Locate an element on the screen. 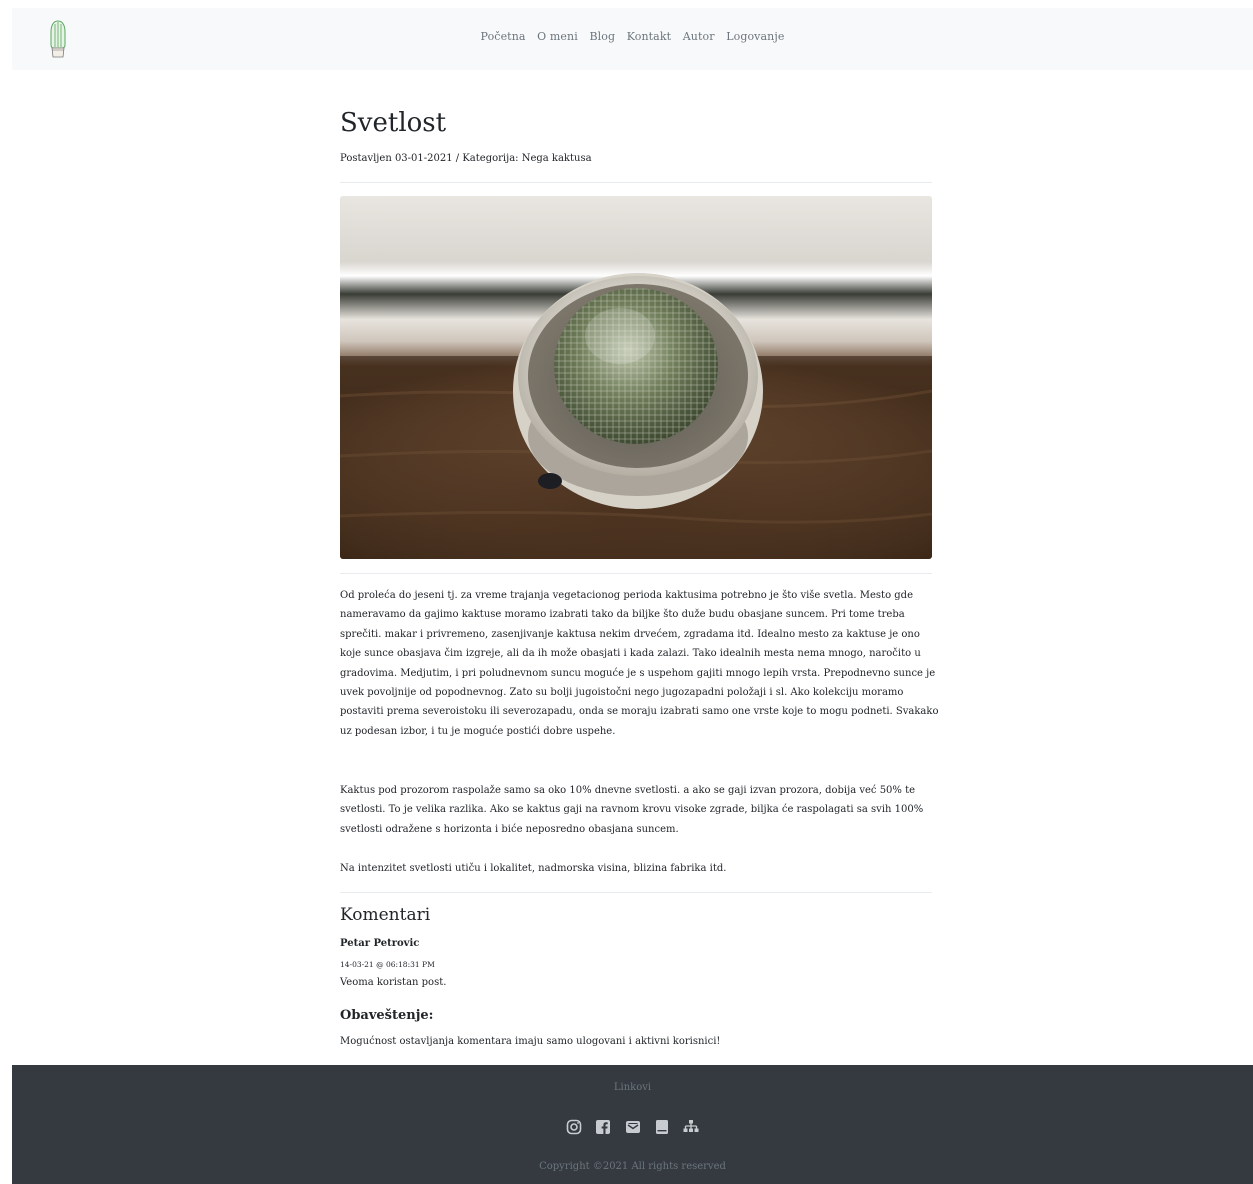 The image size is (1253, 1184). copyright-text: Copyright ©2021 All rights reserved is located at coordinates (632, 1166).